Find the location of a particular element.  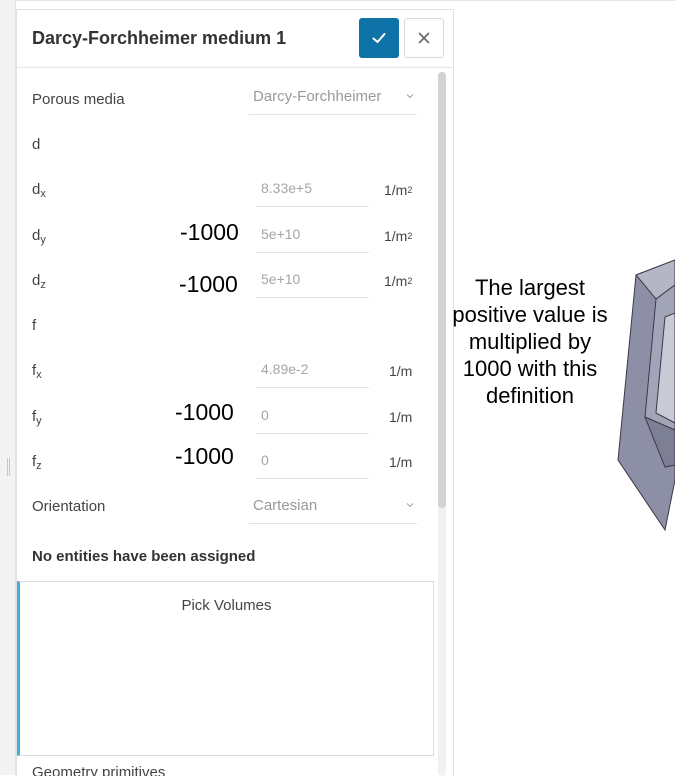

top-border is located at coordinates (337, 0).